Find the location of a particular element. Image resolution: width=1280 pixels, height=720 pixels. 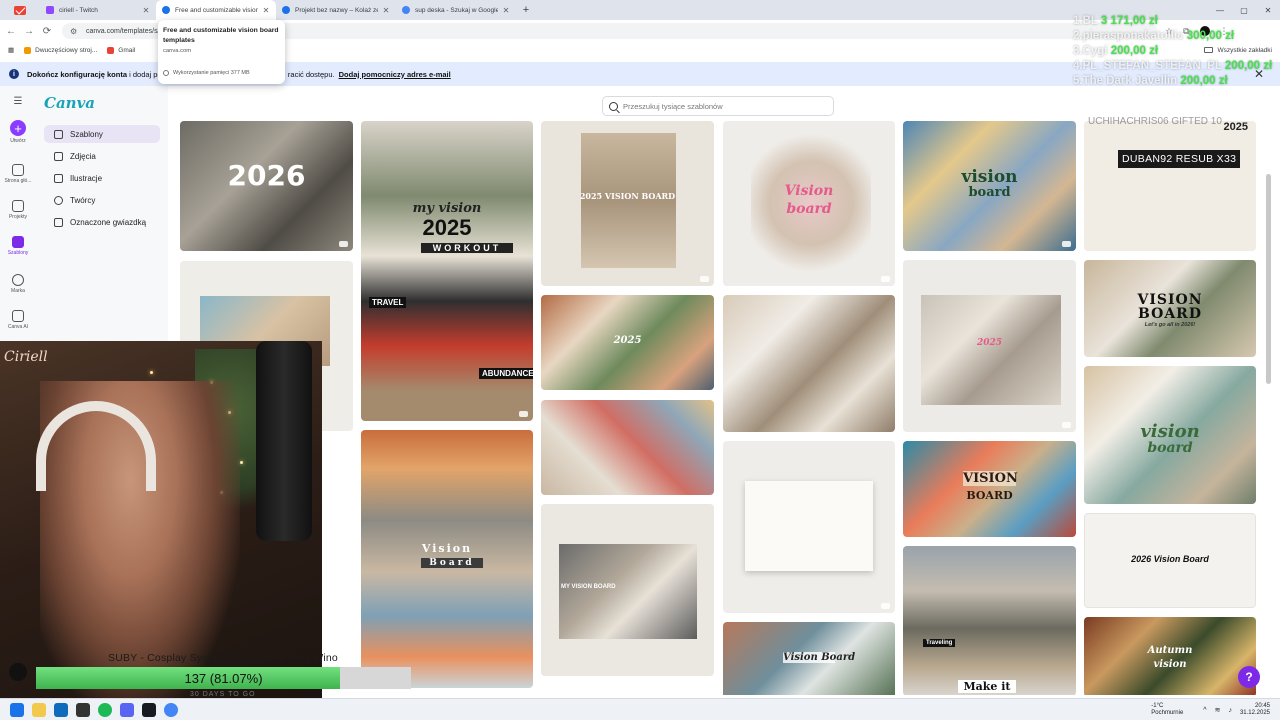

file-explorer-icon is located at coordinates (39, 709).